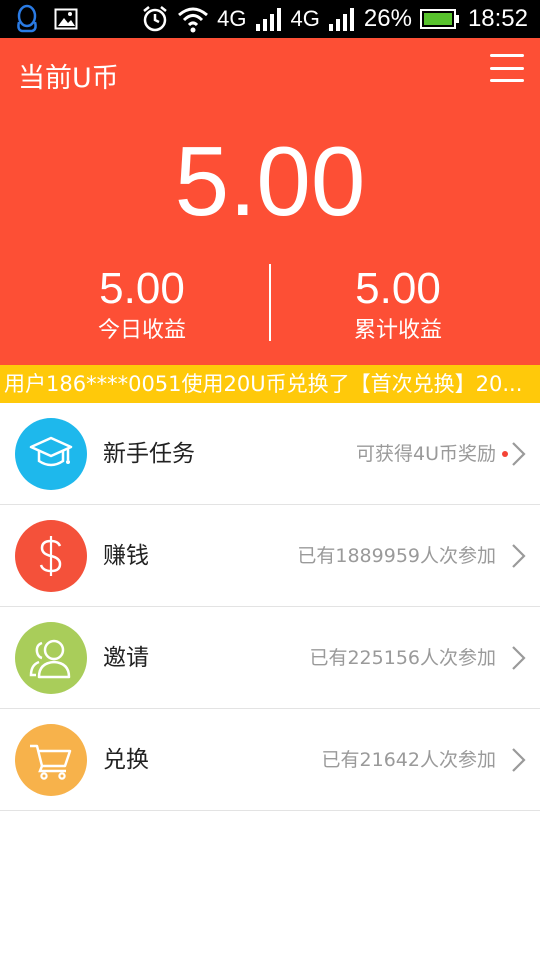 The height and width of the screenshot is (960, 540). I want to click on page-title: 当前U币, so click(68, 78).